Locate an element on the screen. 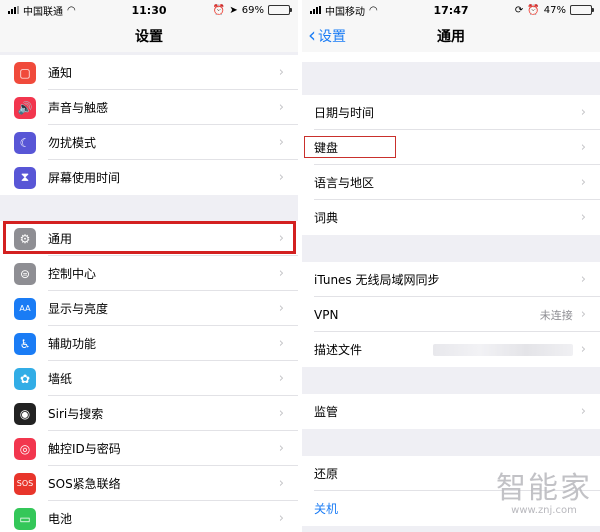  back-button: ‹ 设置 is located at coordinates (327, 36).